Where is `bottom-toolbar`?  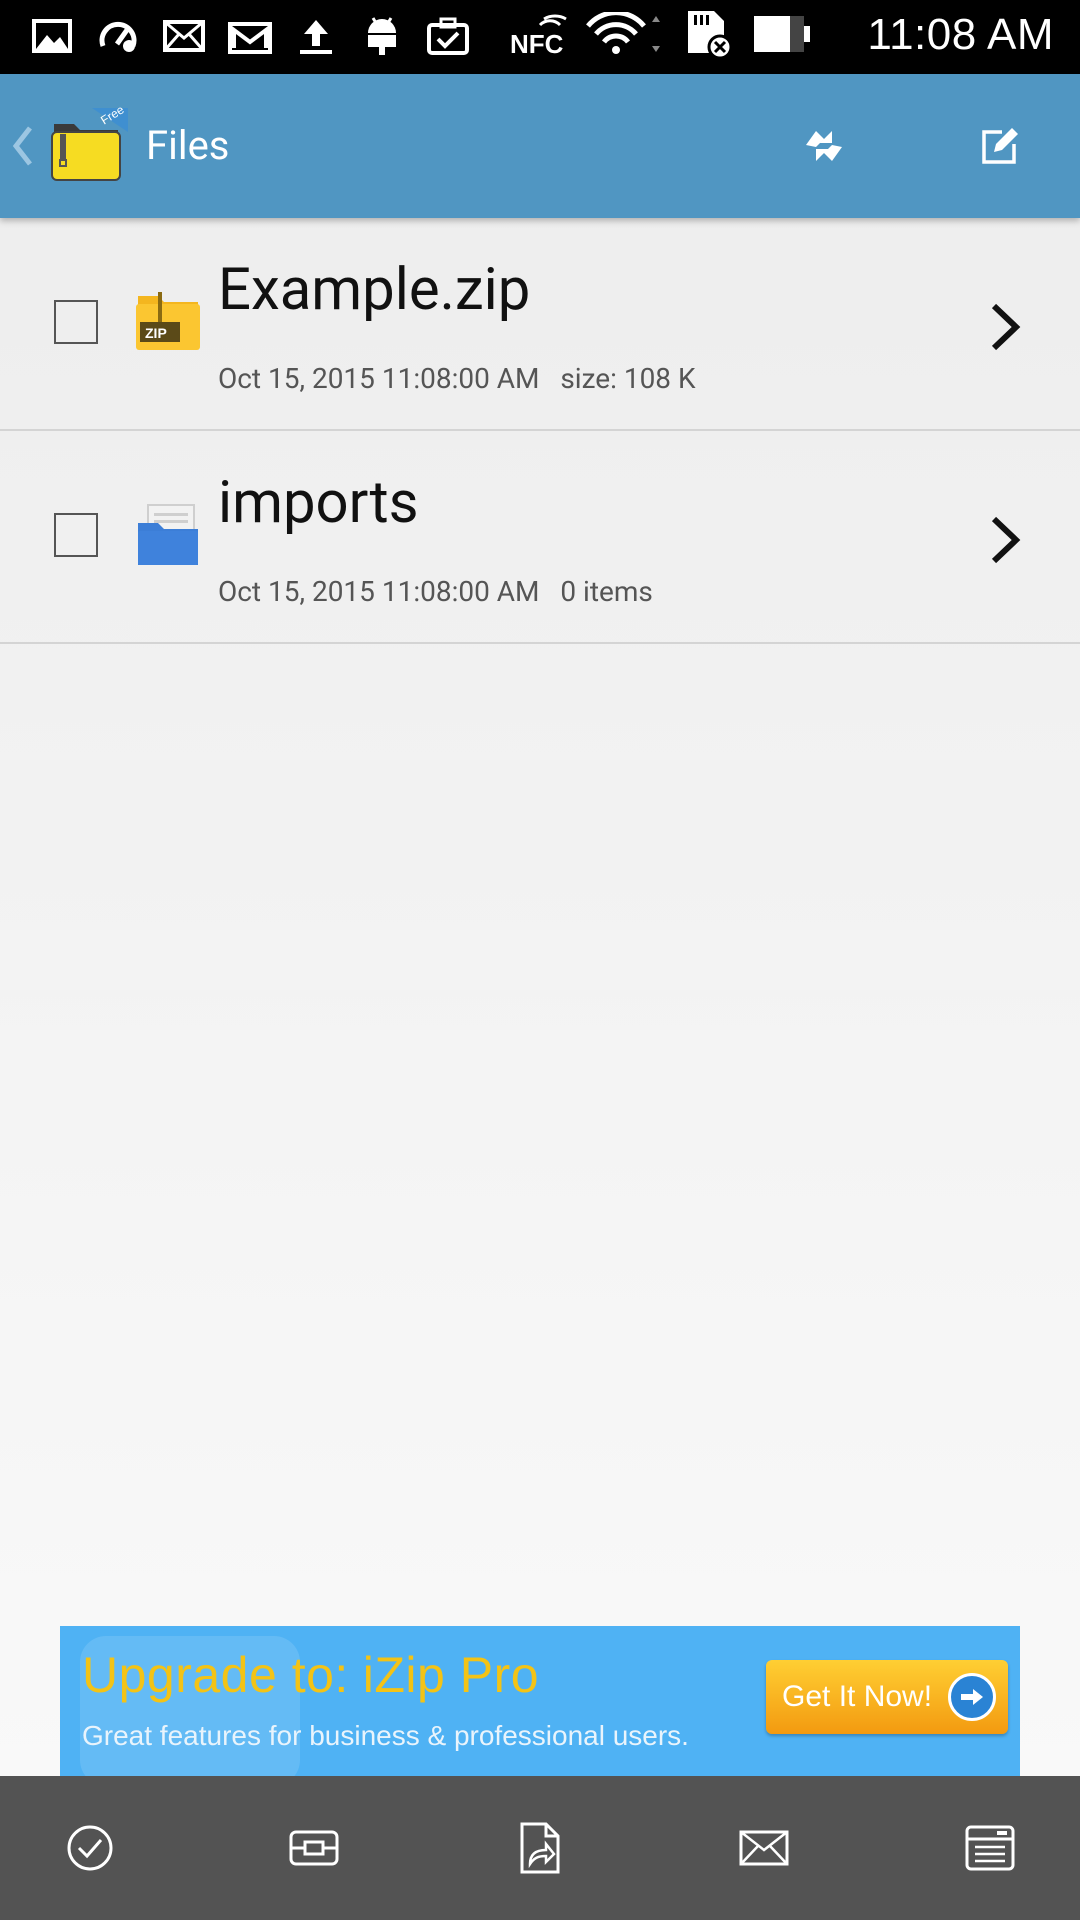 bottom-toolbar is located at coordinates (540, 1848).